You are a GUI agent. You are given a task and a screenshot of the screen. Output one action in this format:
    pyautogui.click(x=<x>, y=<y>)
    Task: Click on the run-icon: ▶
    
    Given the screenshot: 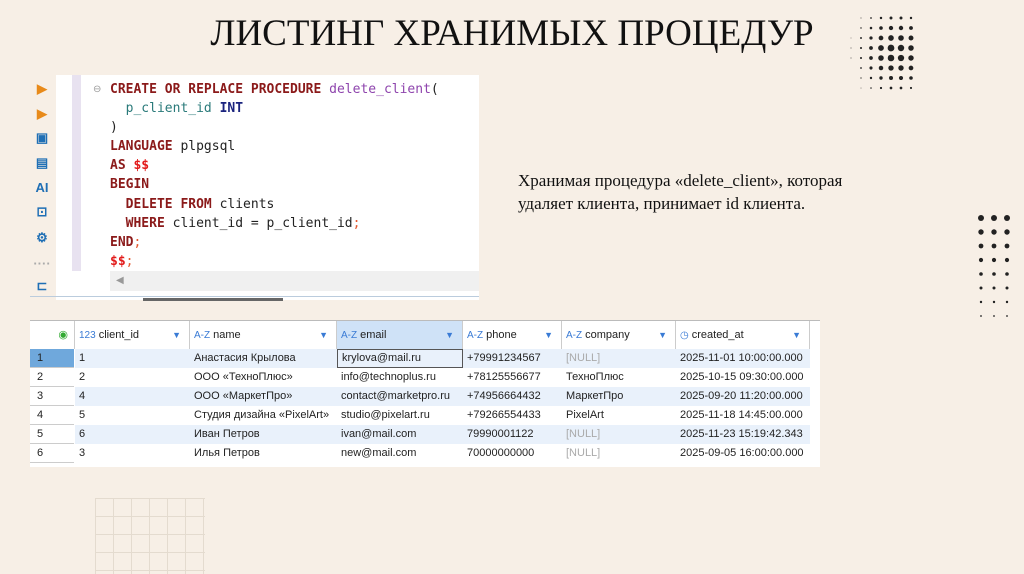 What is the action you would take?
    pyautogui.click(x=42, y=89)
    